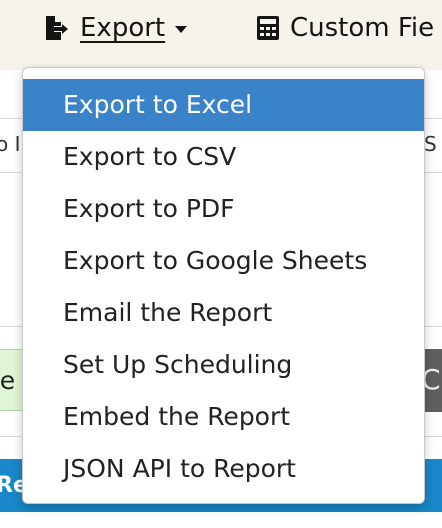 This screenshot has width=442, height=528. I want to click on menu-item-export-pdf: Export to PDF, so click(223, 209).